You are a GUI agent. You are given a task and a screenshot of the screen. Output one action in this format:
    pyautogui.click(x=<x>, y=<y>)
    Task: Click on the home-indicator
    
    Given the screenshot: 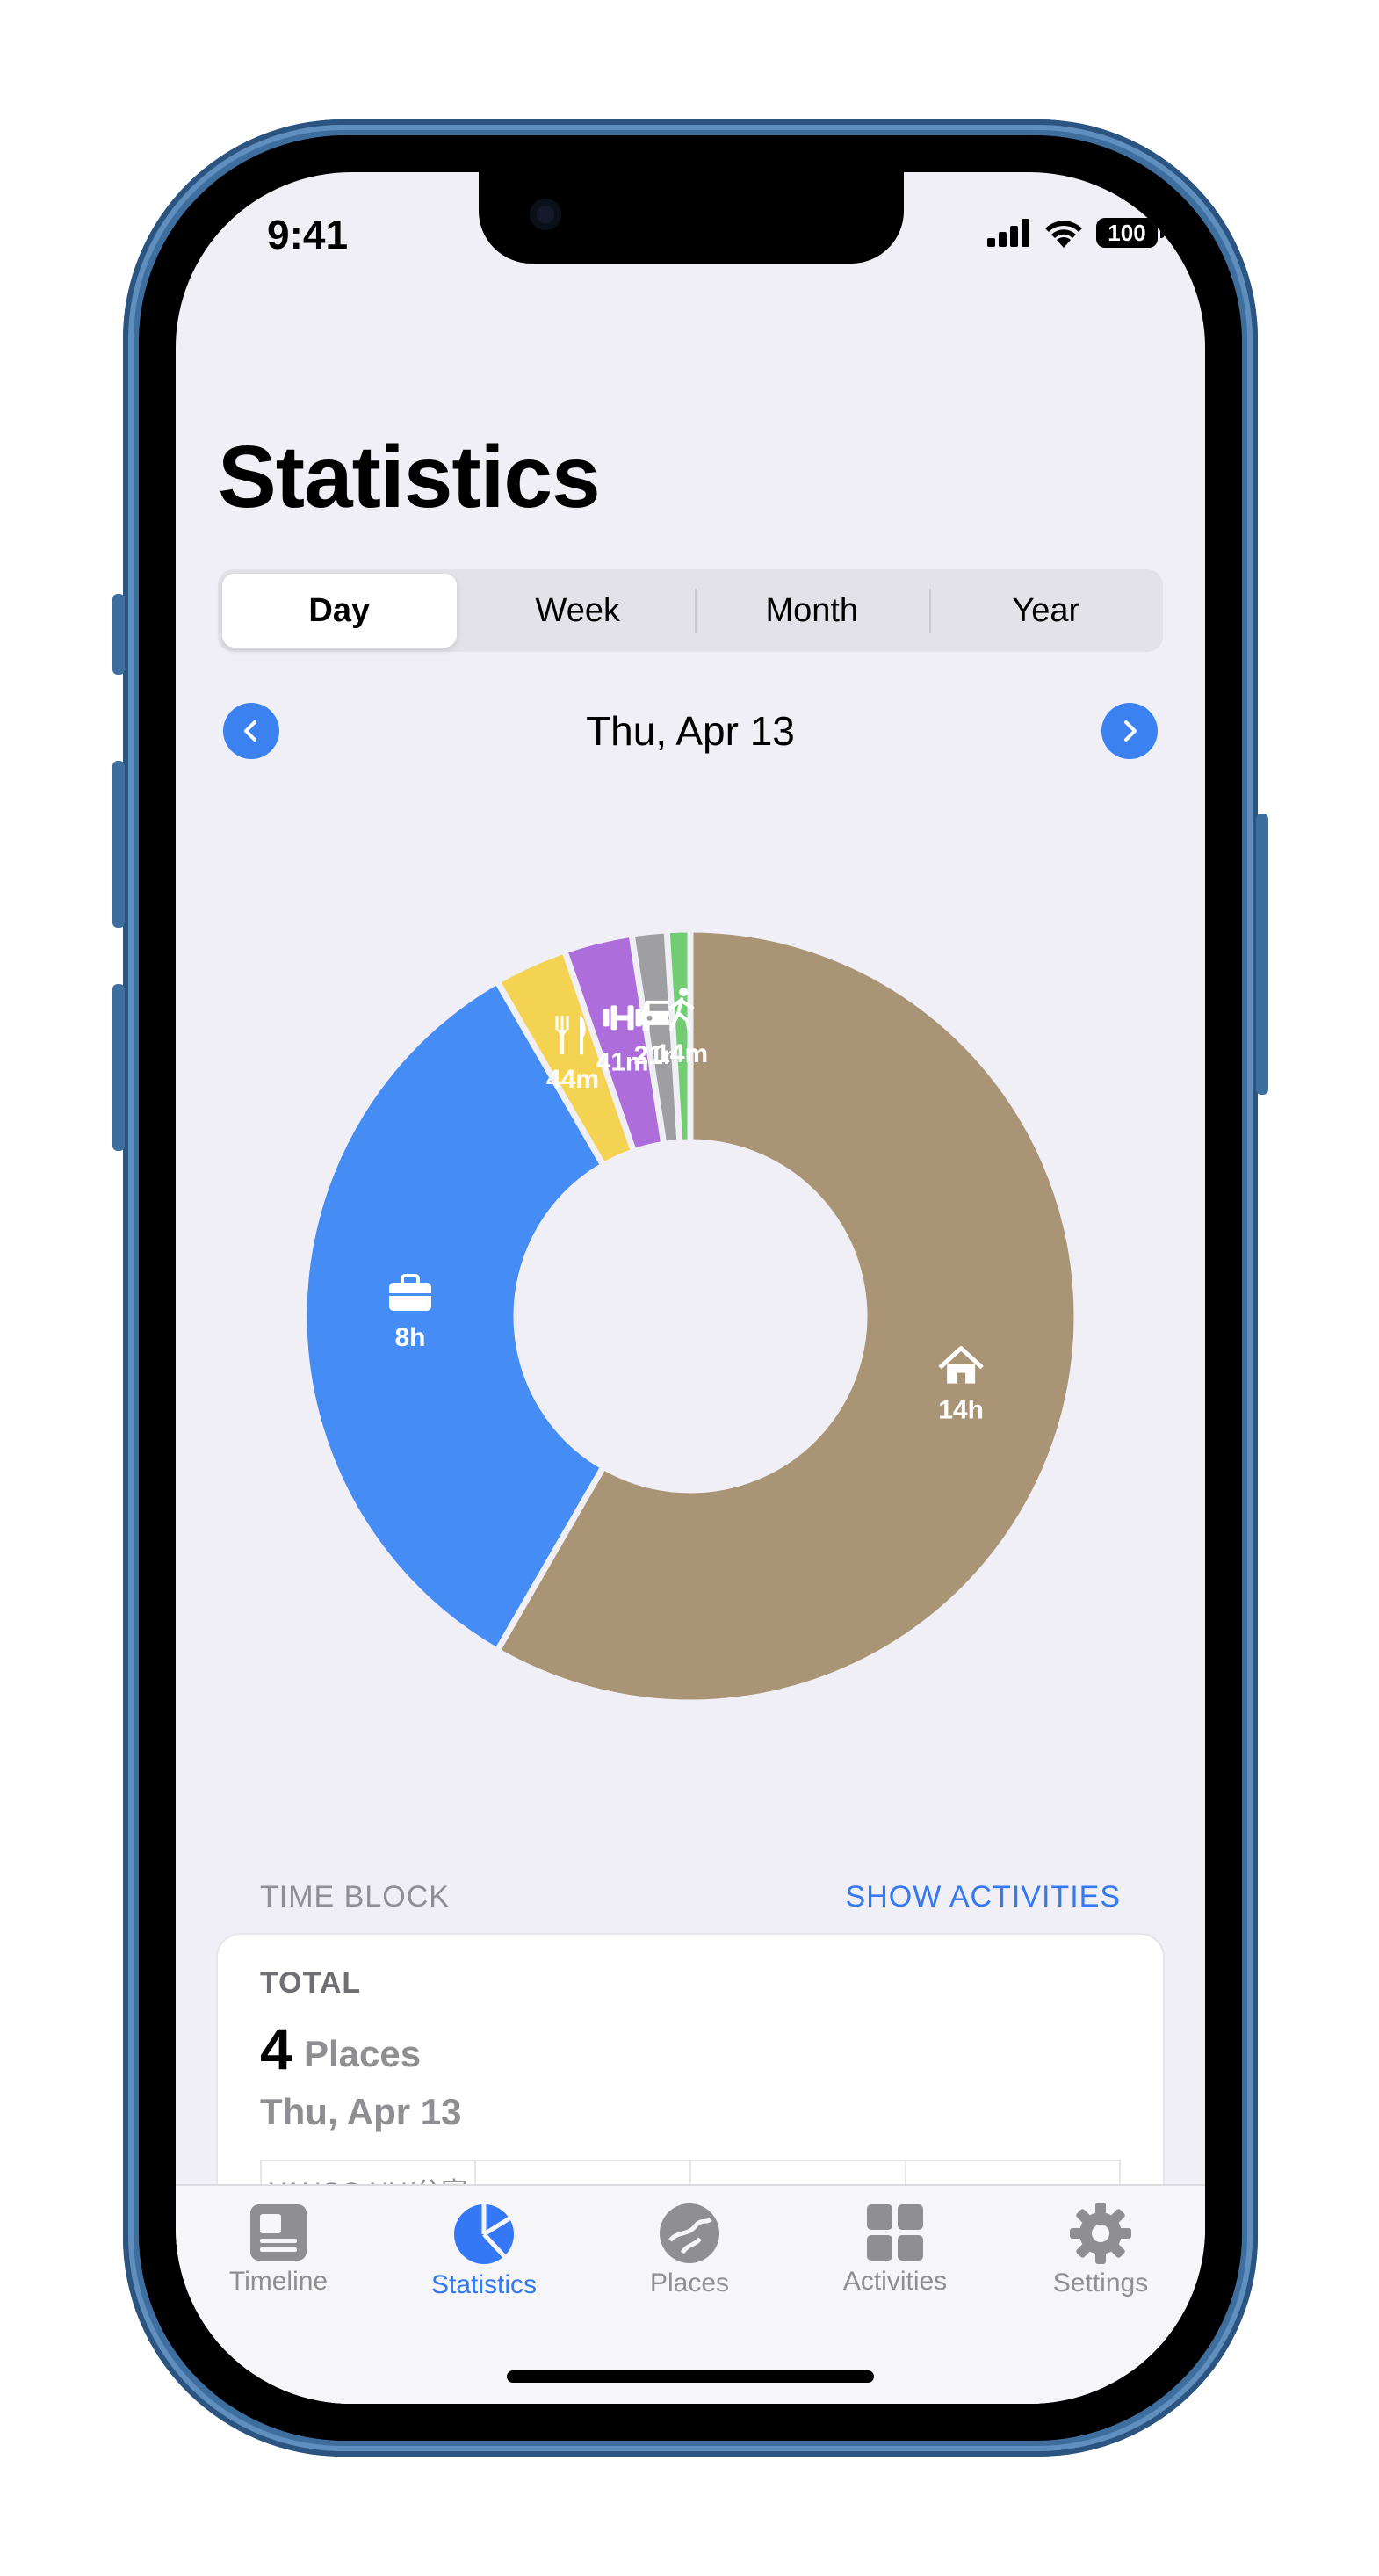 What is the action you would take?
    pyautogui.click(x=690, y=2376)
    